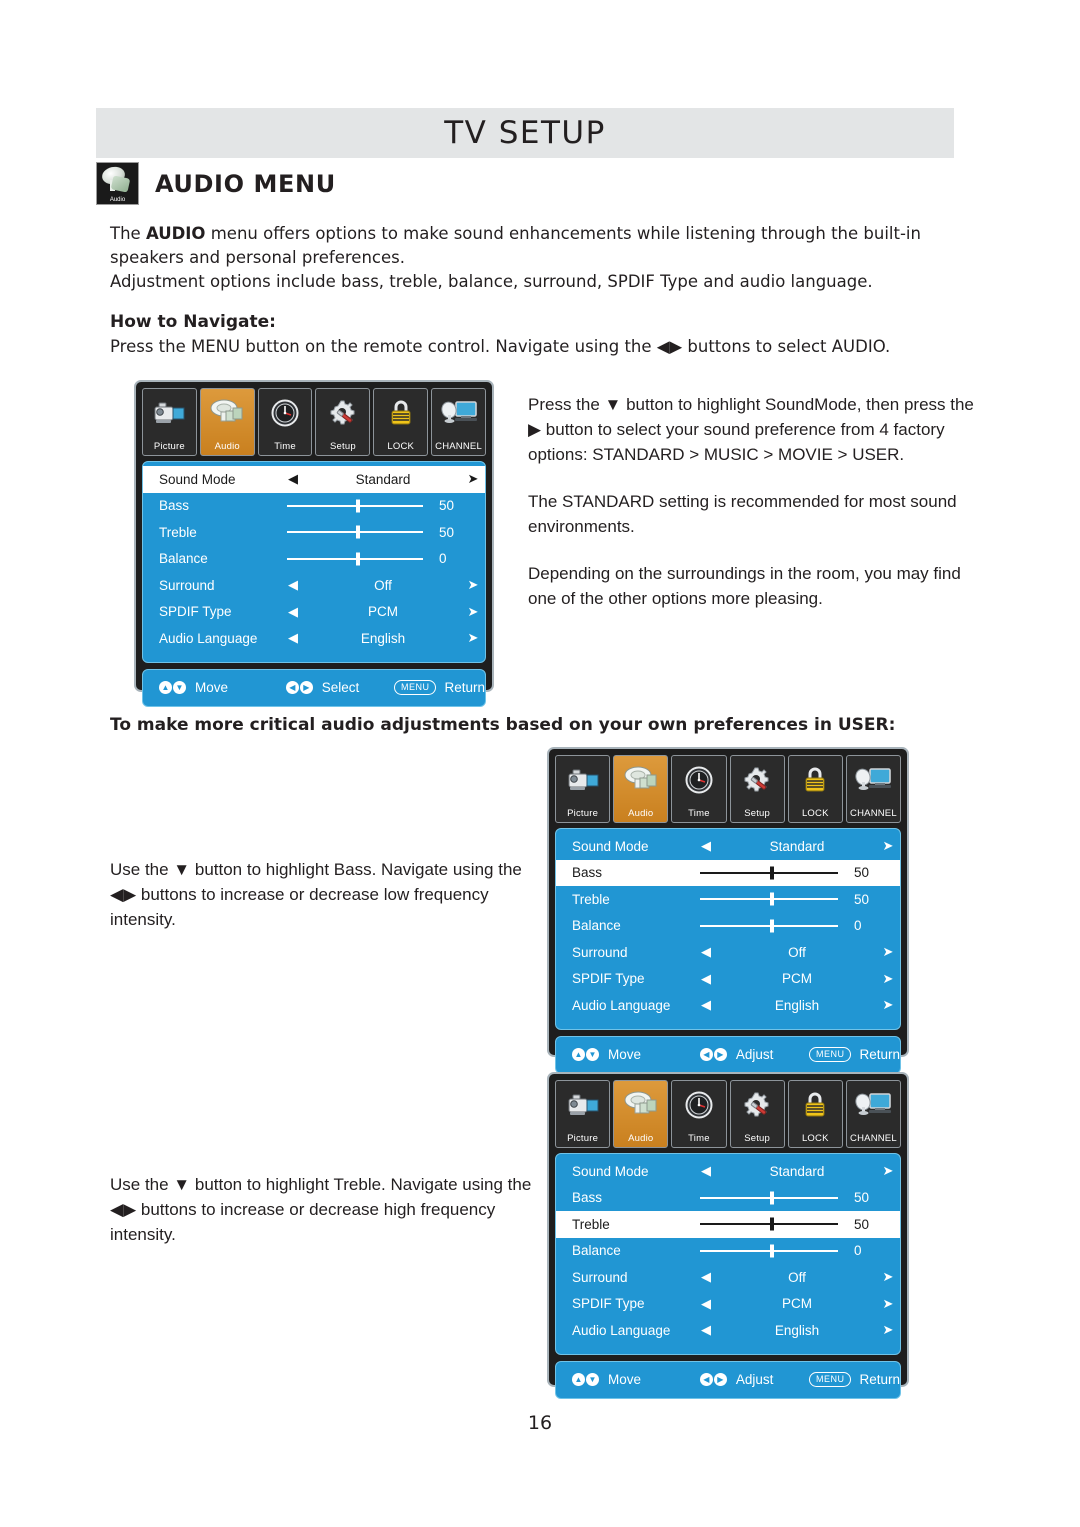  What do you see at coordinates (728, 1379) in the screenshot?
I see `osd-footer-hints: ▲ ▼ Move ◀ ▶ Adjust MENU Return` at bounding box center [728, 1379].